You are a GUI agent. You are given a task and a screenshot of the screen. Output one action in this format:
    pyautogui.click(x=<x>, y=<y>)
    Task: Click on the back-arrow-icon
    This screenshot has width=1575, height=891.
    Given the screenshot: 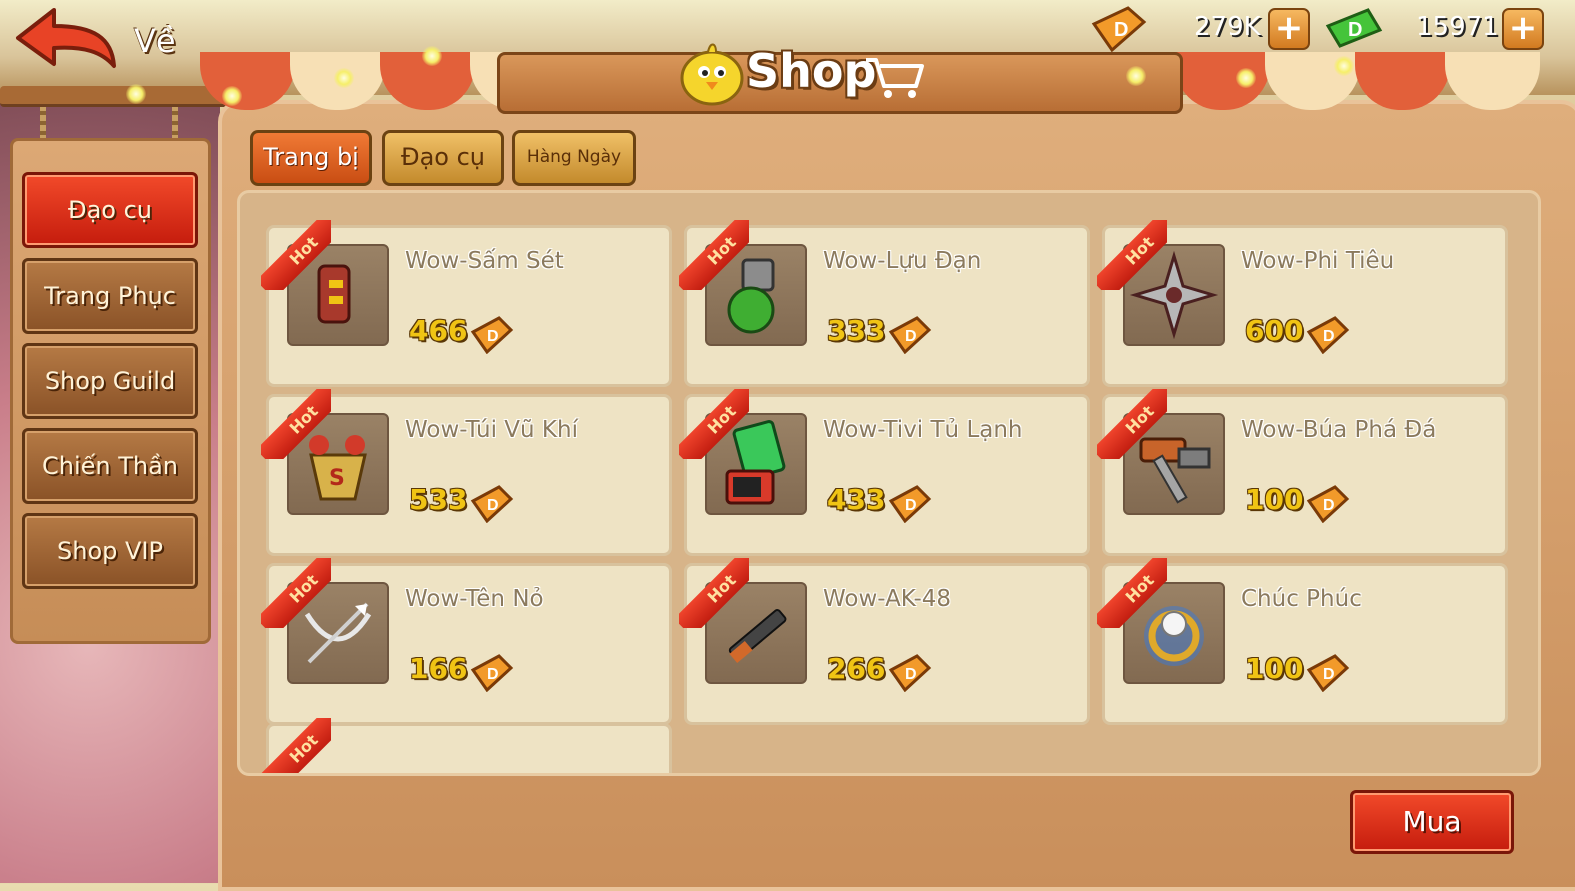 What is the action you would take?
    pyautogui.click(x=66, y=38)
    